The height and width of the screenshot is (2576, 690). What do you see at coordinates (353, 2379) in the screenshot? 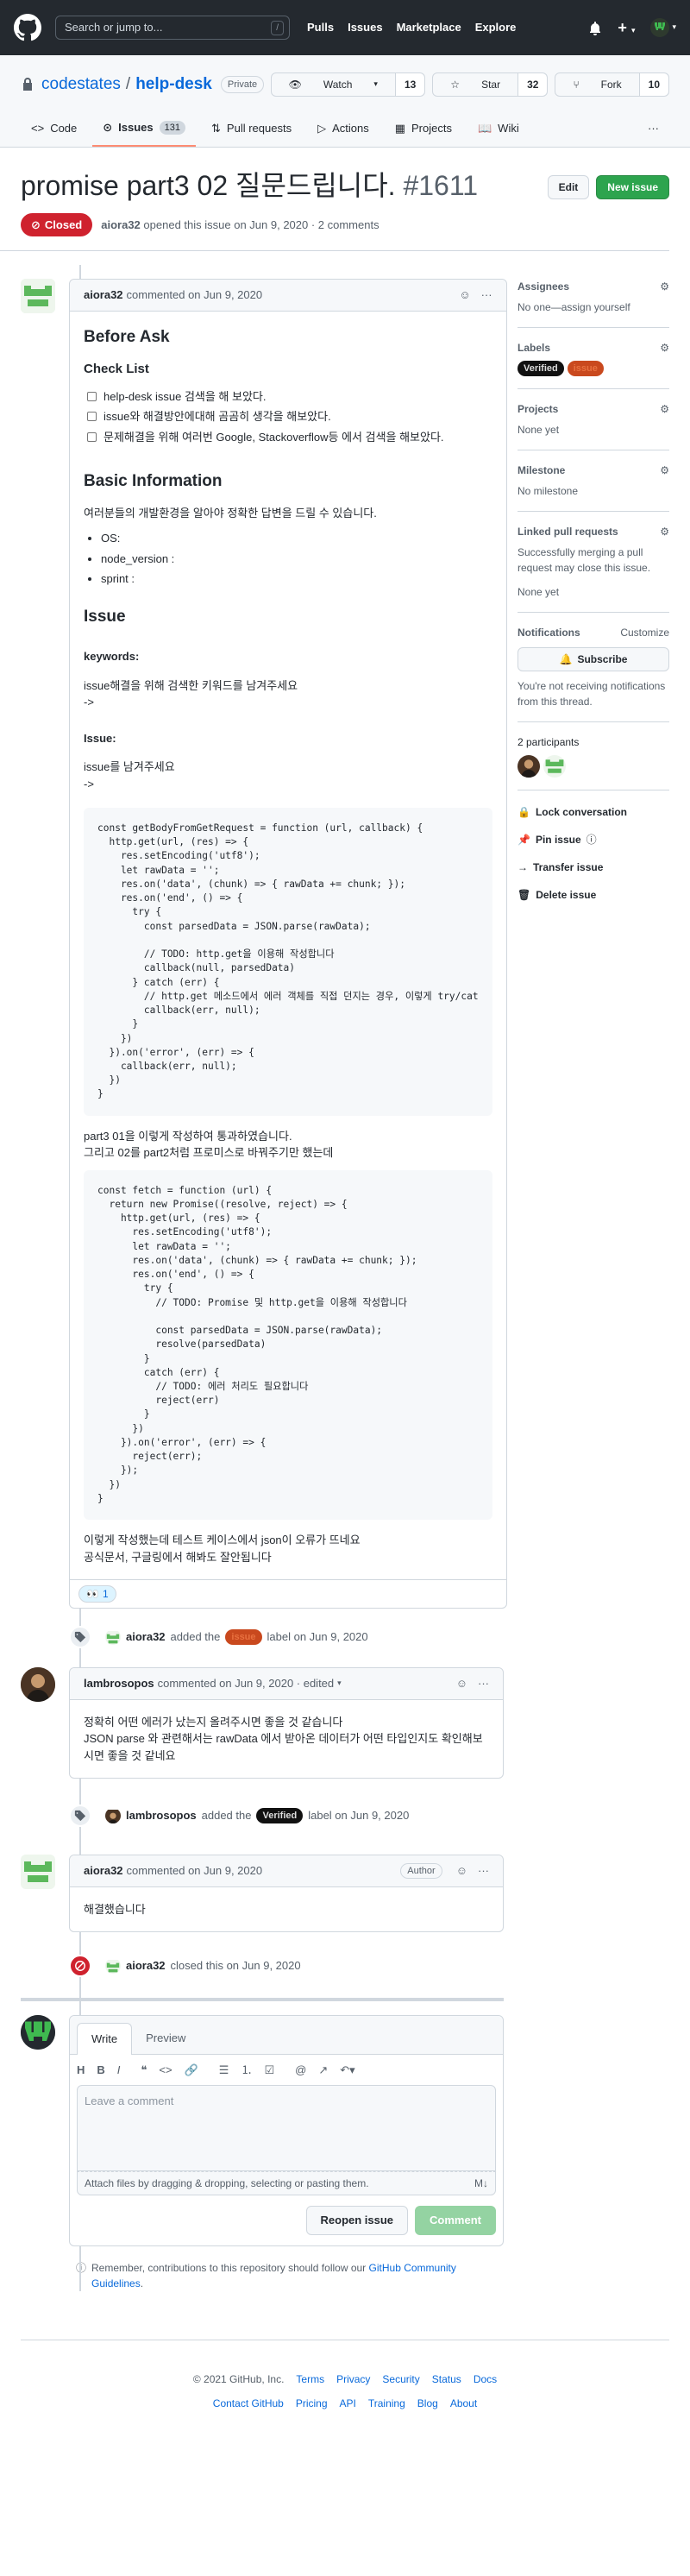
I see `footer-link-privacy: Privacy` at bounding box center [353, 2379].